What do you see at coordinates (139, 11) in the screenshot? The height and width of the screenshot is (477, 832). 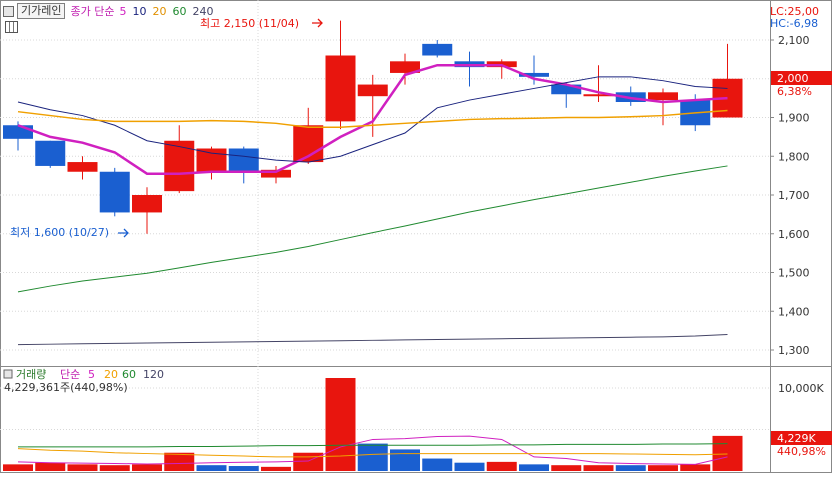 I see `ma-period-10: 10` at bounding box center [139, 11].